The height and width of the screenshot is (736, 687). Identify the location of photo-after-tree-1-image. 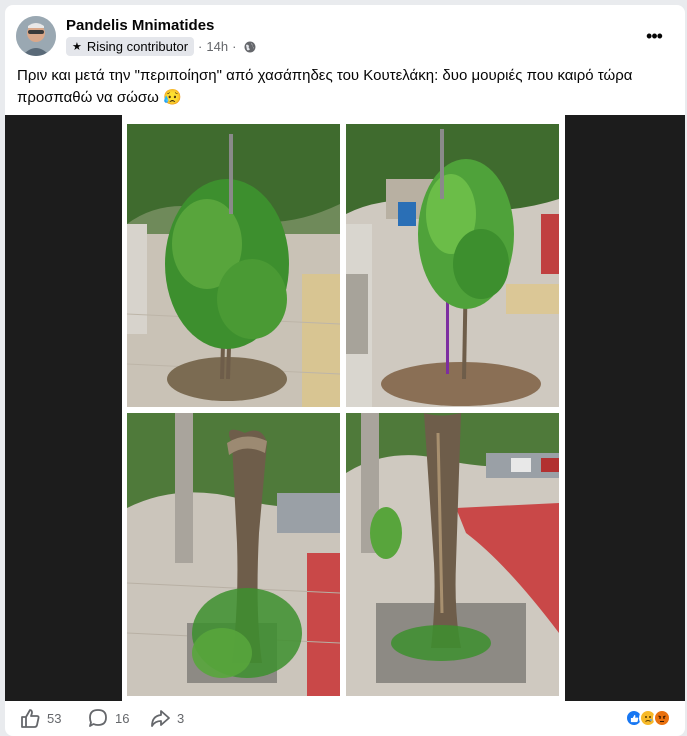
(233, 554).